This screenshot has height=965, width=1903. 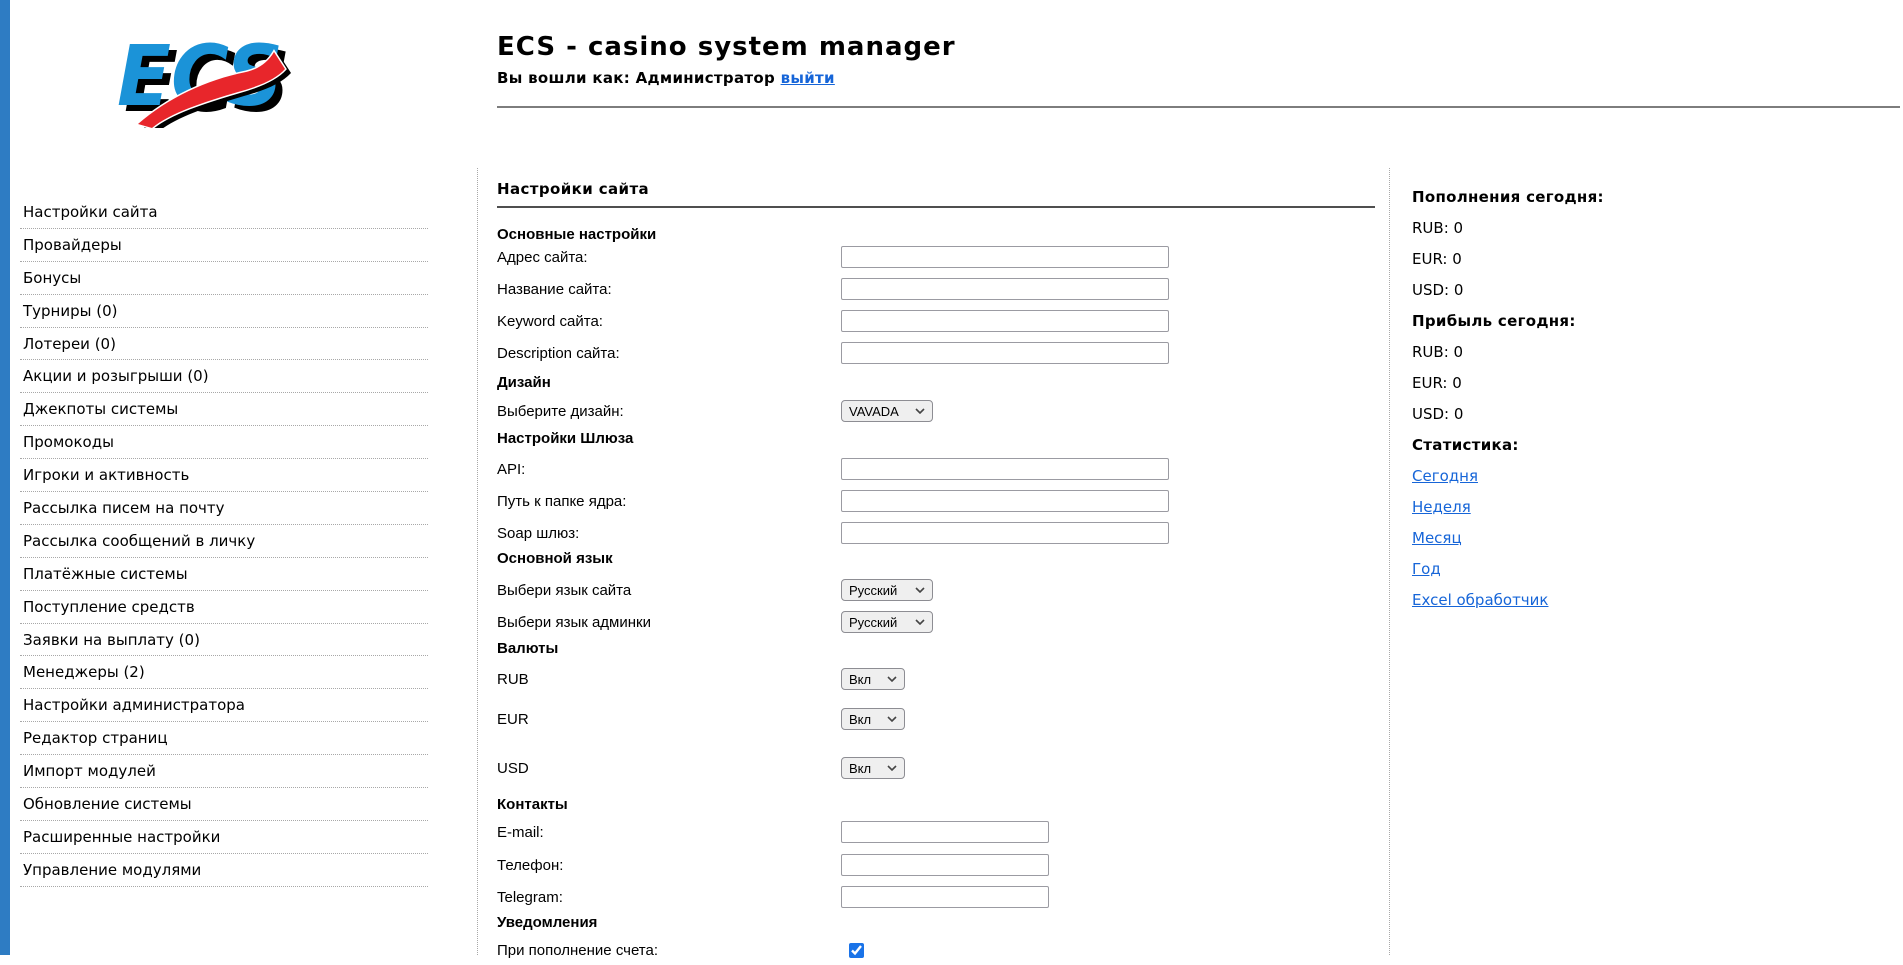 What do you see at coordinates (1005, 289) in the screenshot?
I see `site-name-input` at bounding box center [1005, 289].